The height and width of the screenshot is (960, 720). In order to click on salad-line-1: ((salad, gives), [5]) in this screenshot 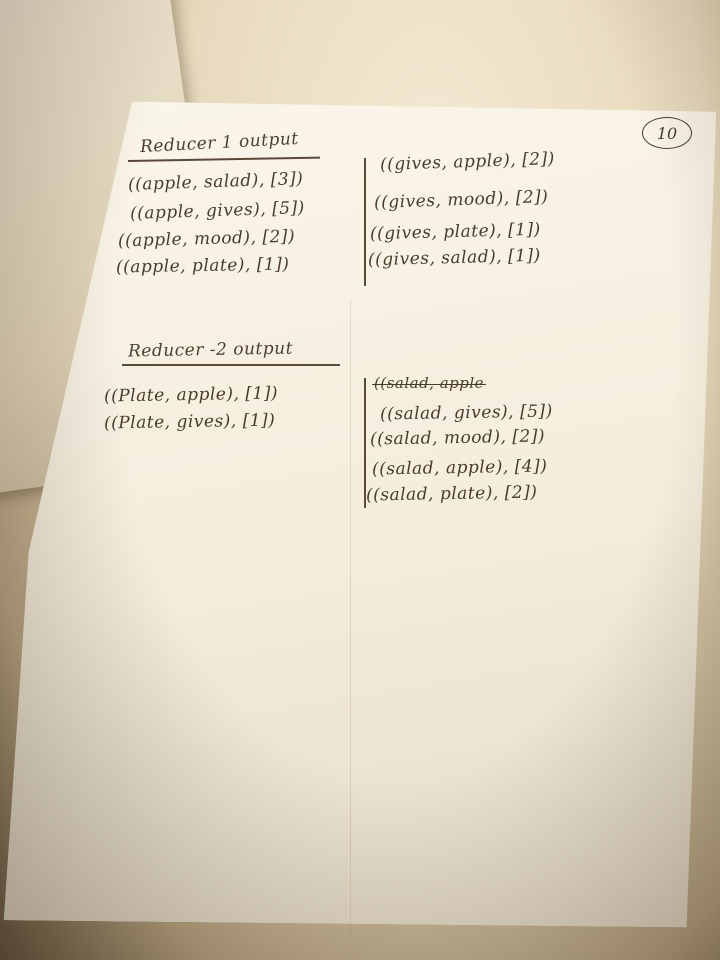, I will do `click(466, 413)`.